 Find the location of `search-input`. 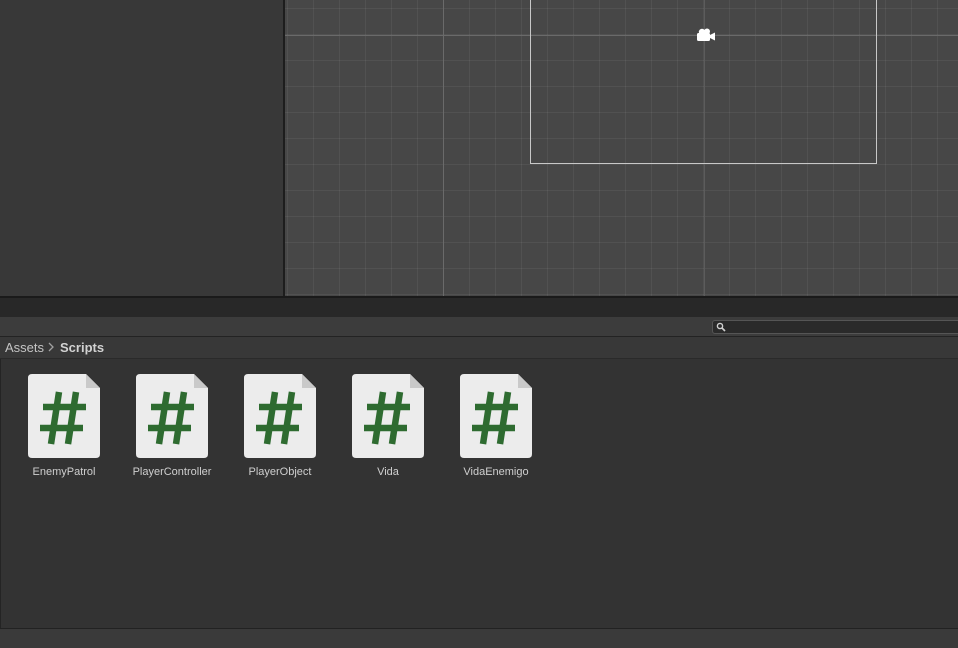

search-input is located at coordinates (835, 327).